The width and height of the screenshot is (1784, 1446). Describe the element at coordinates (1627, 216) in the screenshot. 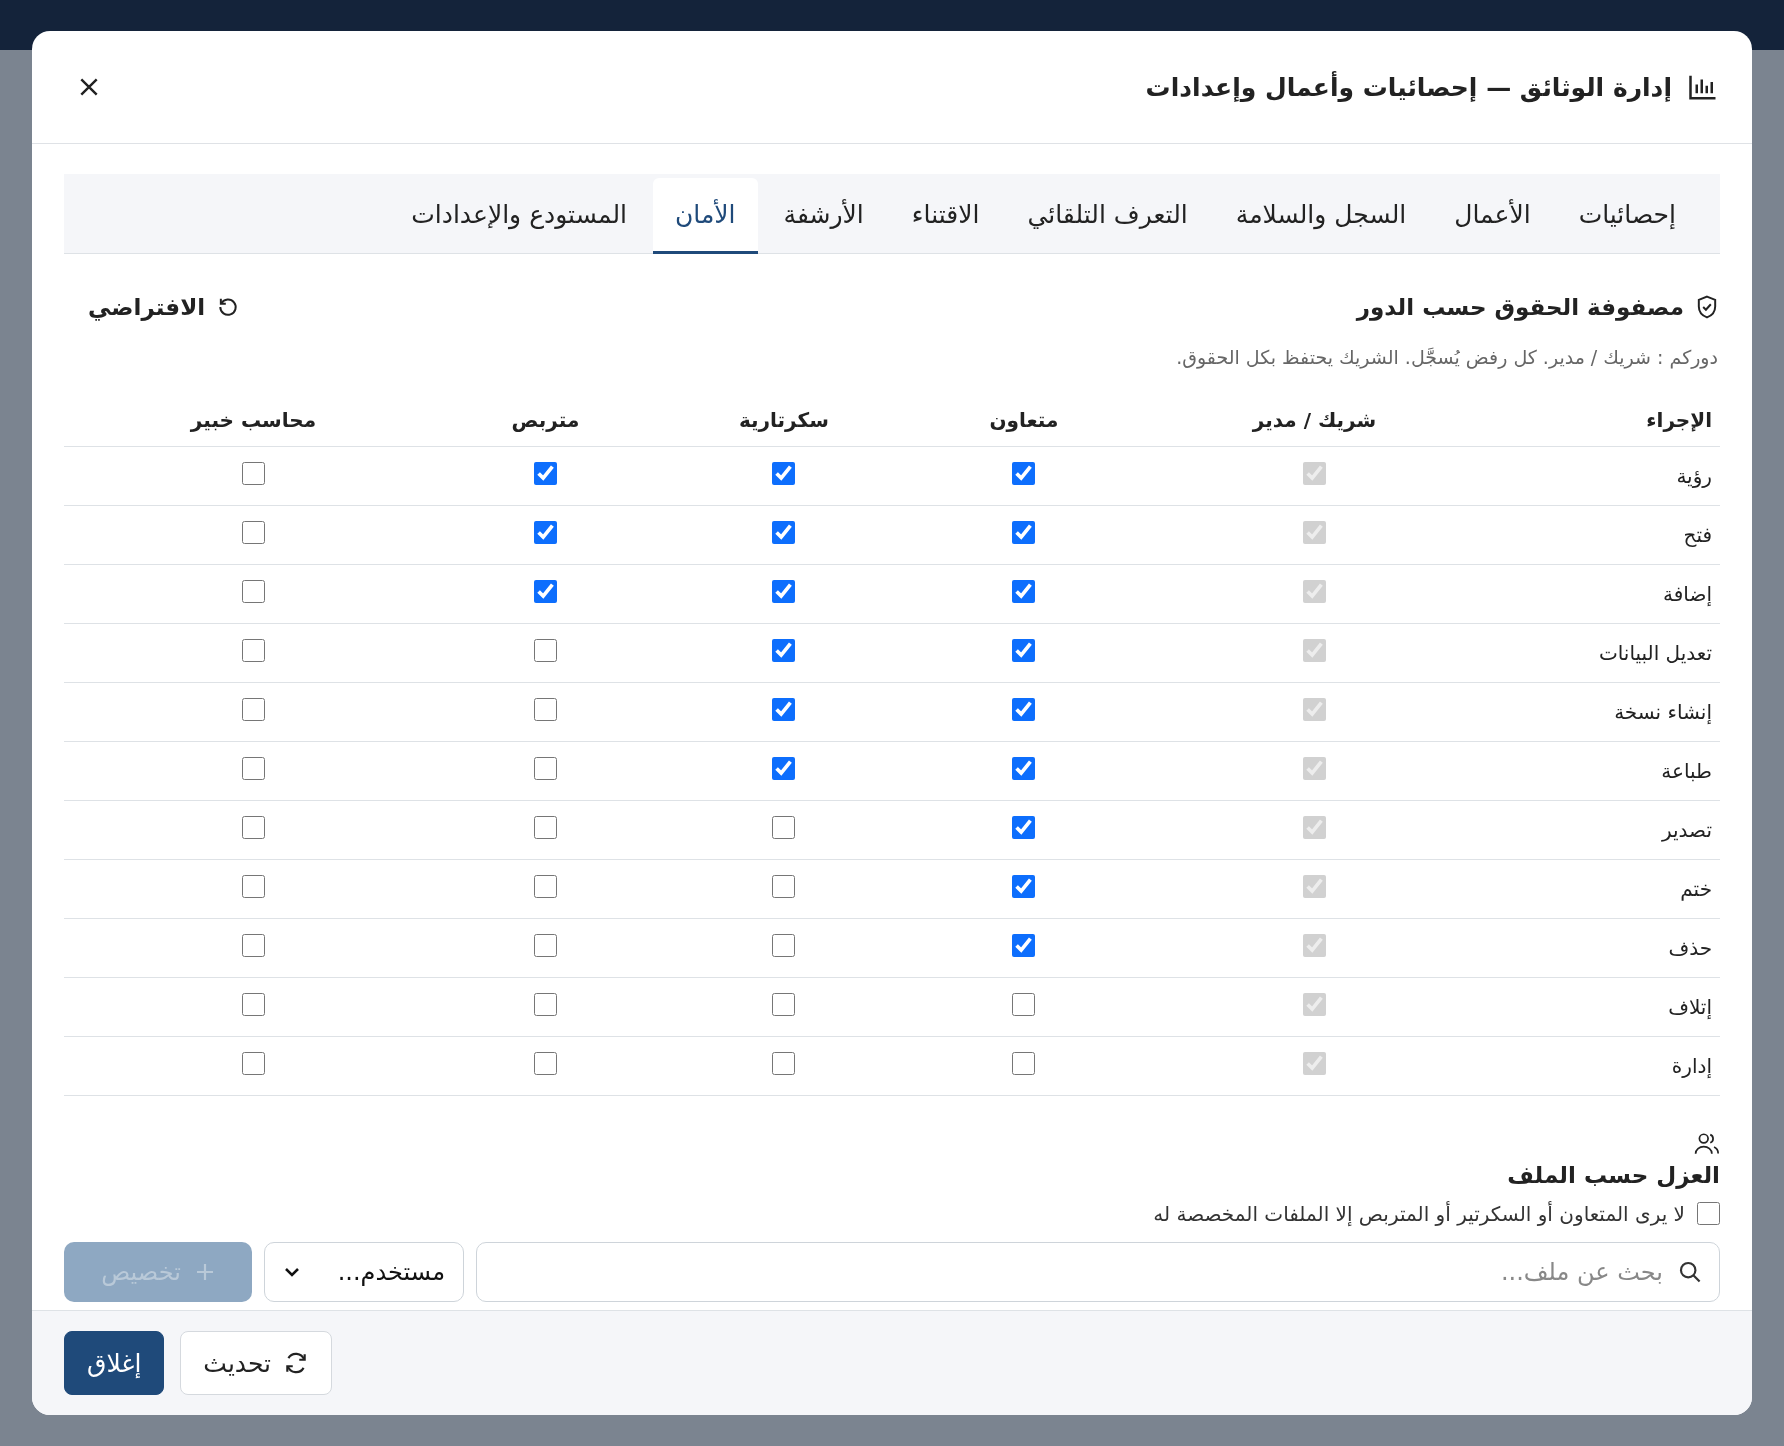

I see `tab: إحصائيات` at that location.